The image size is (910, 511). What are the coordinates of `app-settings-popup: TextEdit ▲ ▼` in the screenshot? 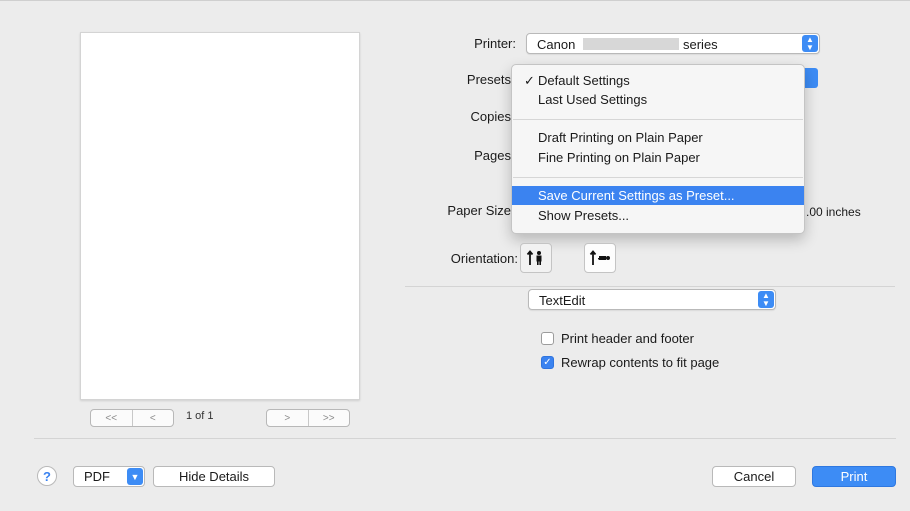 It's located at (652, 299).